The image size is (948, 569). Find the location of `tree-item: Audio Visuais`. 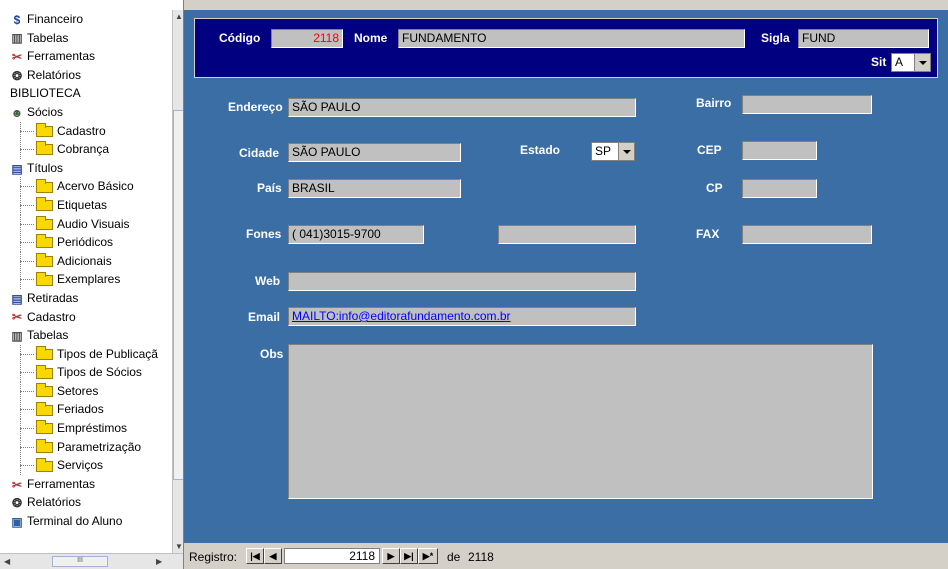

tree-item: Audio Visuais is located at coordinates (87, 224).